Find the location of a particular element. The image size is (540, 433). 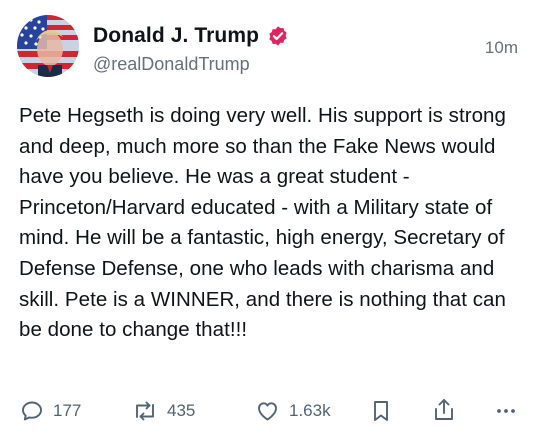

like-button: 1.63k is located at coordinates (293, 411).